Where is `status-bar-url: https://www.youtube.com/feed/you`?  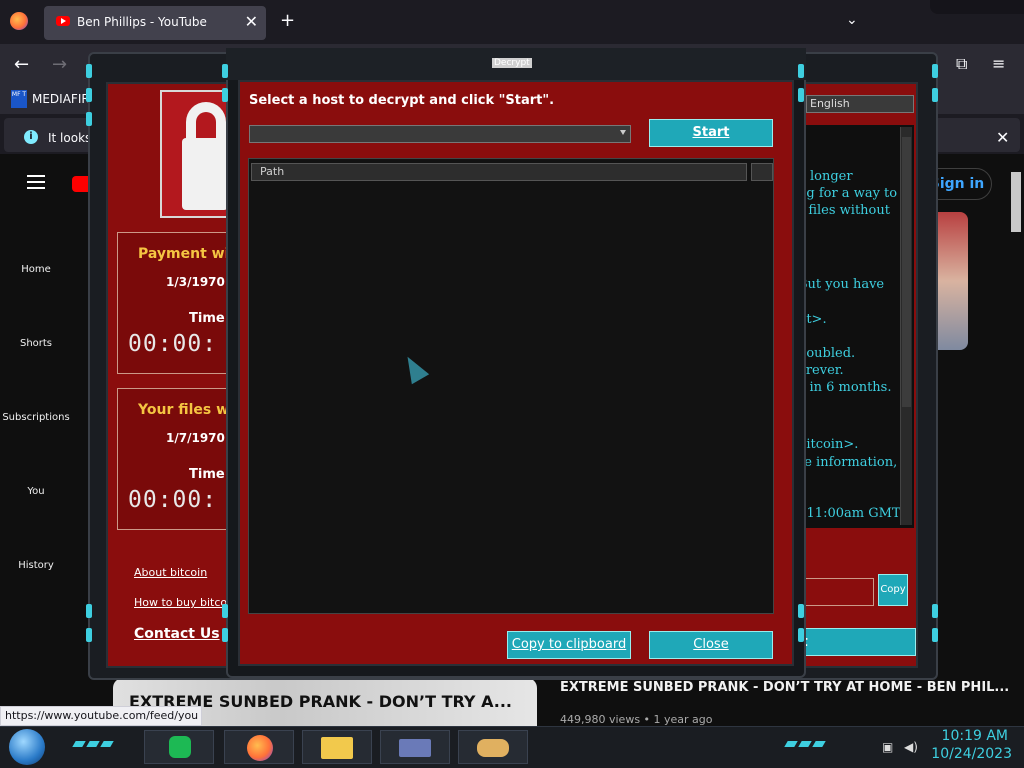
status-bar-url: https://www.youtube.com/feed/you is located at coordinates (101, 716).